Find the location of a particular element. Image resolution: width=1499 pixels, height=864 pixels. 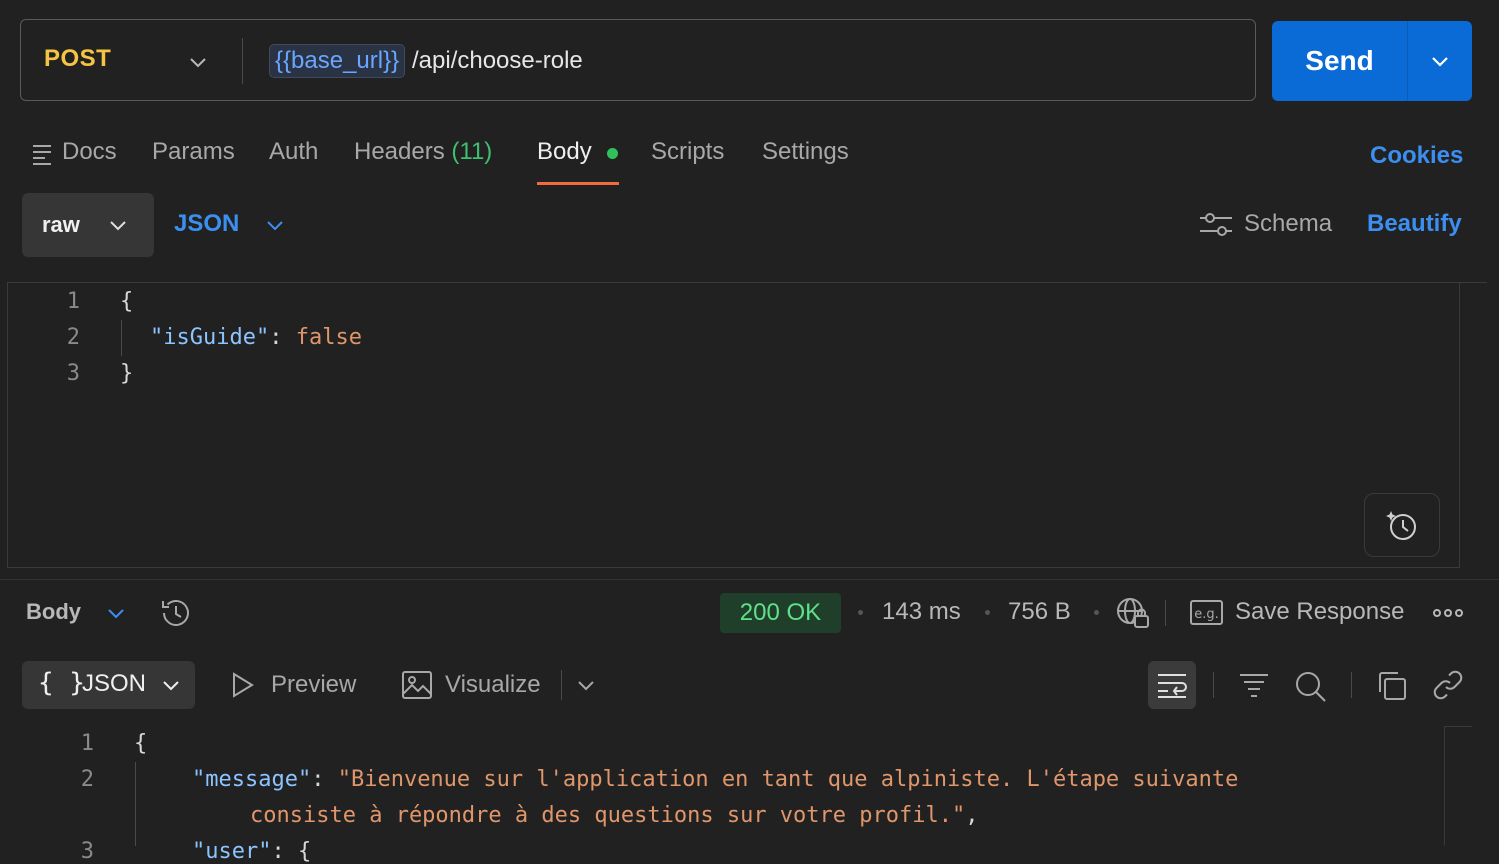

play-icon is located at coordinates (243, 685).